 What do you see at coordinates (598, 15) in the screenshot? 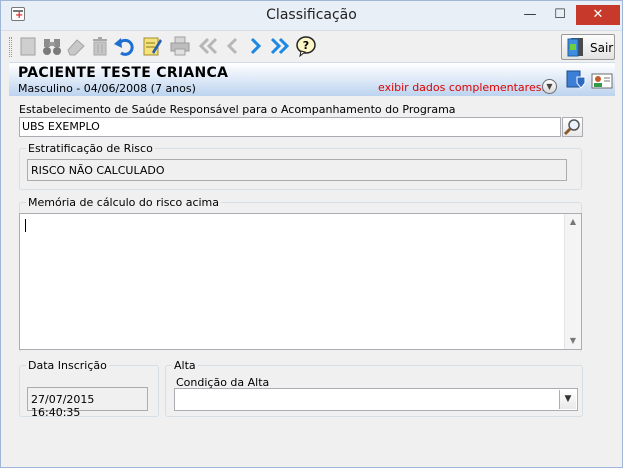
I see `close-button: ✕` at bounding box center [598, 15].